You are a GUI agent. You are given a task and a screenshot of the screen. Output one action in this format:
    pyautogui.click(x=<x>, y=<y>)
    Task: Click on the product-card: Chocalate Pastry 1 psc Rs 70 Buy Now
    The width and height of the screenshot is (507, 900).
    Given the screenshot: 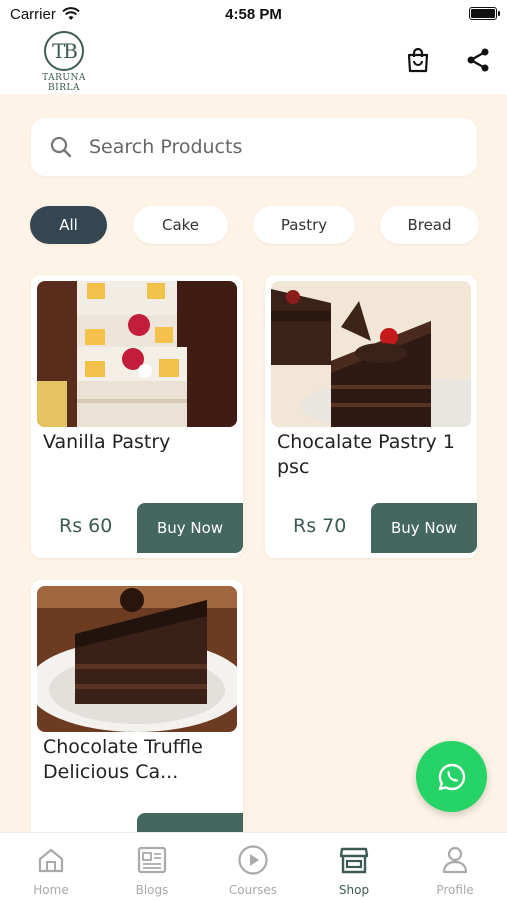 What is the action you would take?
    pyautogui.click(x=371, y=416)
    